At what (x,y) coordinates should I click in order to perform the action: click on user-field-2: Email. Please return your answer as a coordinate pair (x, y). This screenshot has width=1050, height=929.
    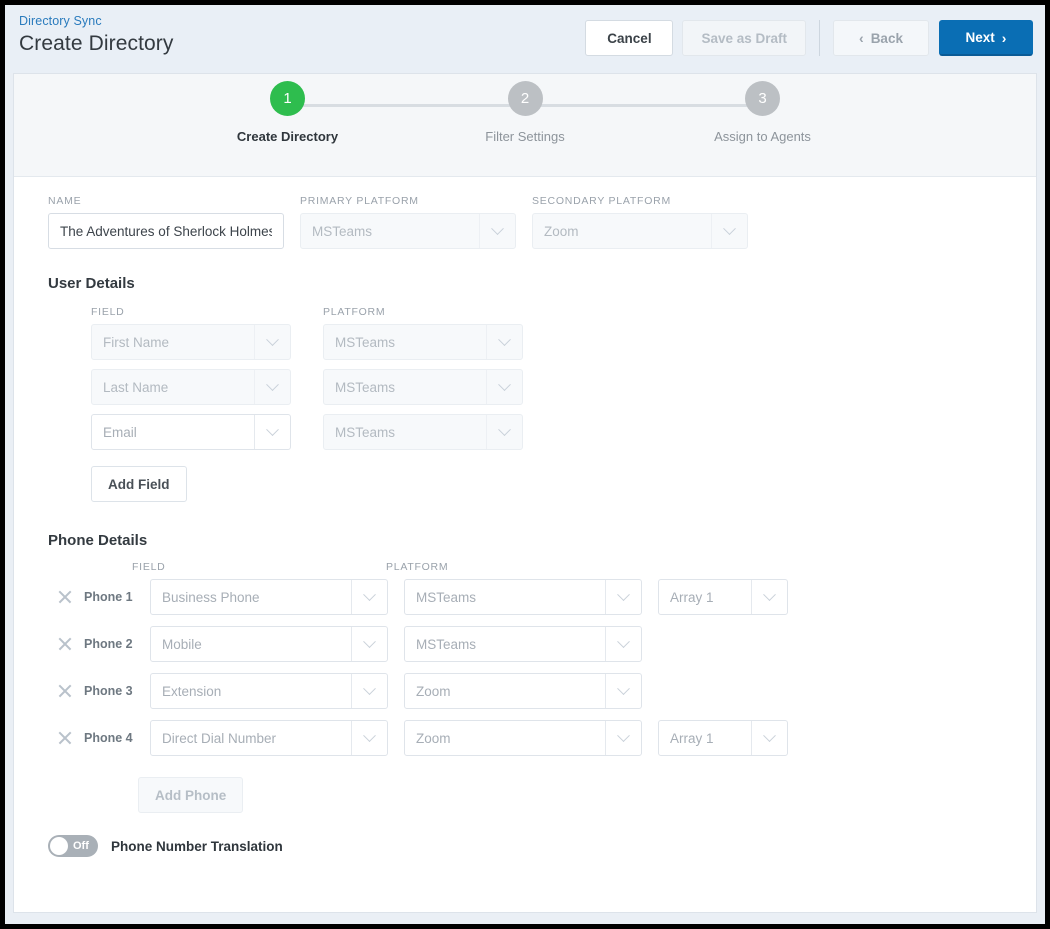
    Looking at the image, I should click on (191, 432).